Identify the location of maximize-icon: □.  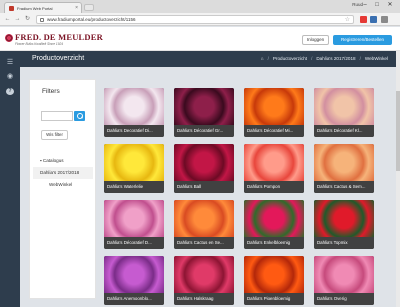
(377, 5).